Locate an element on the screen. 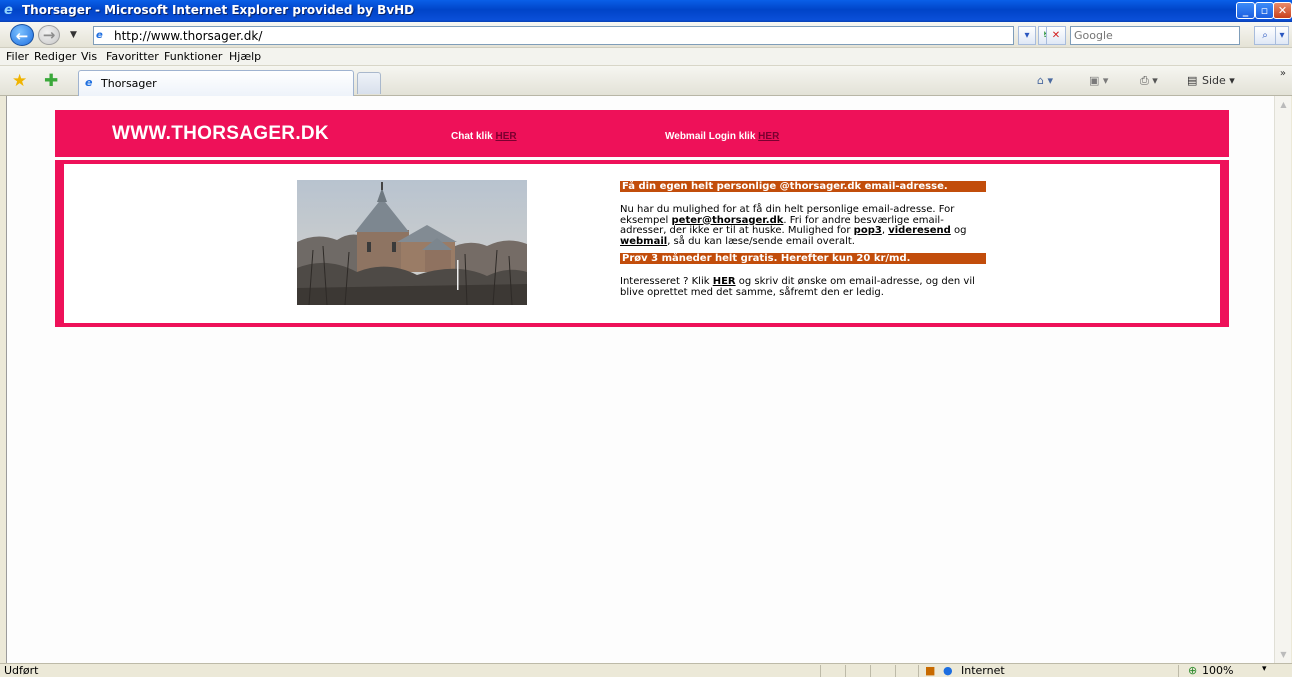 This screenshot has width=1292, height=677. chat-label: Chat klik HER is located at coordinates (484, 136).